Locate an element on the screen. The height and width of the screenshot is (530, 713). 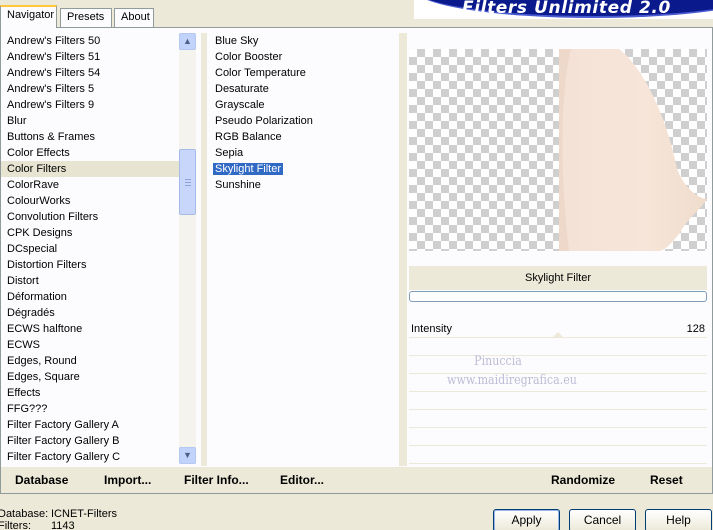
category-item: Convolution Filters is located at coordinates (91, 217).